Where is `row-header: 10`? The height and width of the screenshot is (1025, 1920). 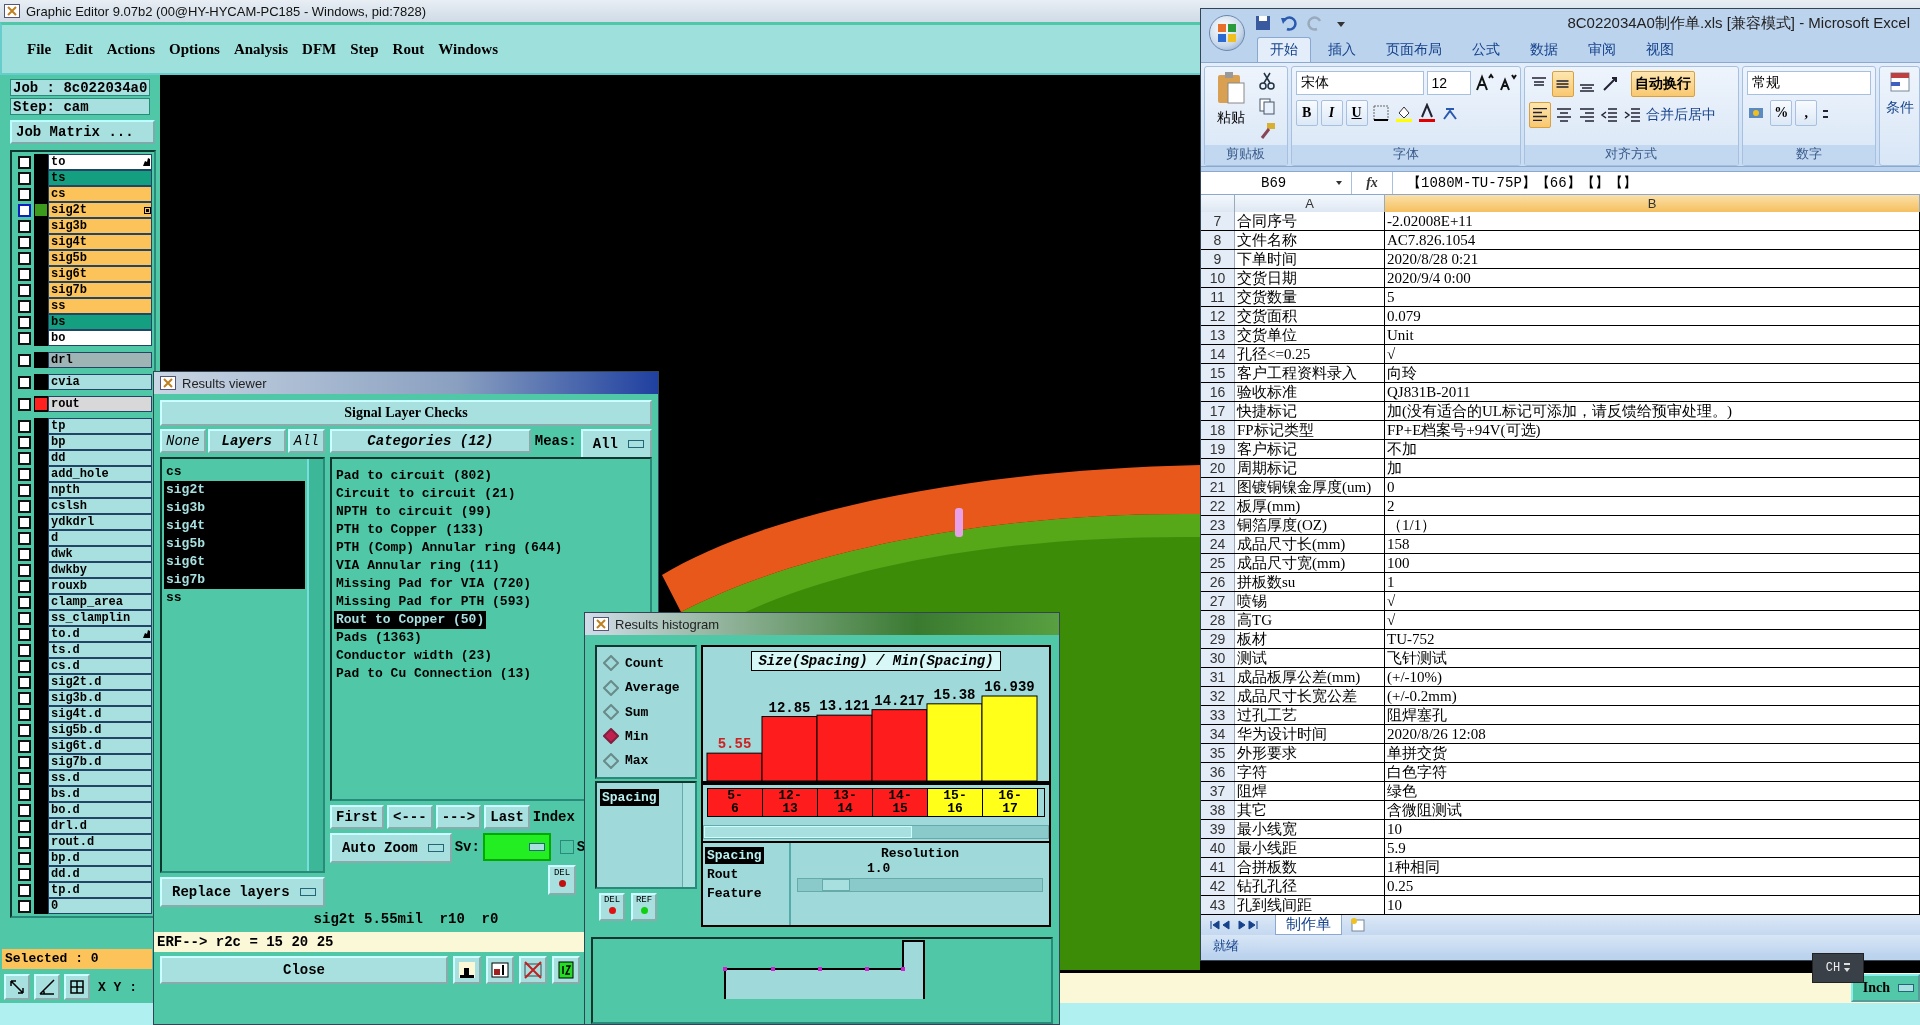
row-header: 10 is located at coordinates (1218, 278).